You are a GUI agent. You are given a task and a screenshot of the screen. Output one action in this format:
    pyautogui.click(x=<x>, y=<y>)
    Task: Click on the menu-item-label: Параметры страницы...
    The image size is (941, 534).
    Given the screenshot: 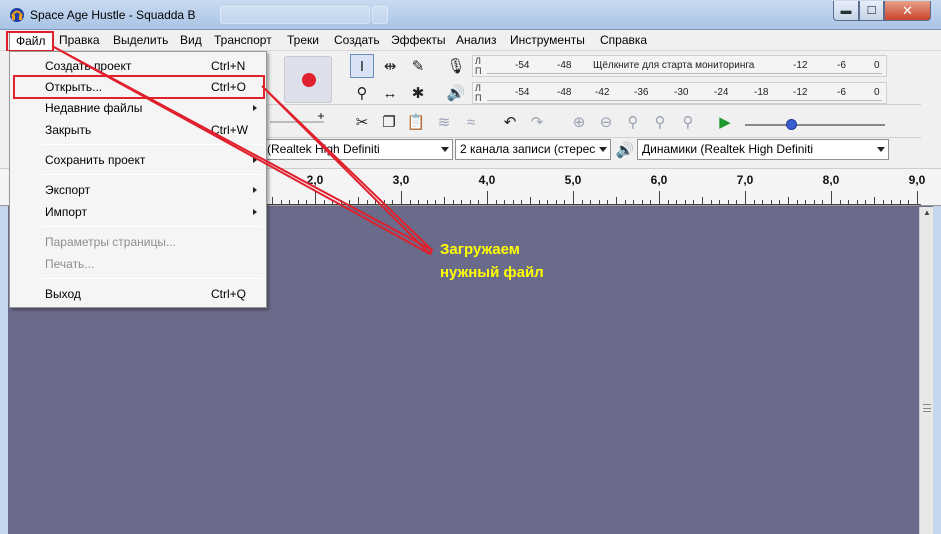 What is the action you would take?
    pyautogui.click(x=110, y=242)
    